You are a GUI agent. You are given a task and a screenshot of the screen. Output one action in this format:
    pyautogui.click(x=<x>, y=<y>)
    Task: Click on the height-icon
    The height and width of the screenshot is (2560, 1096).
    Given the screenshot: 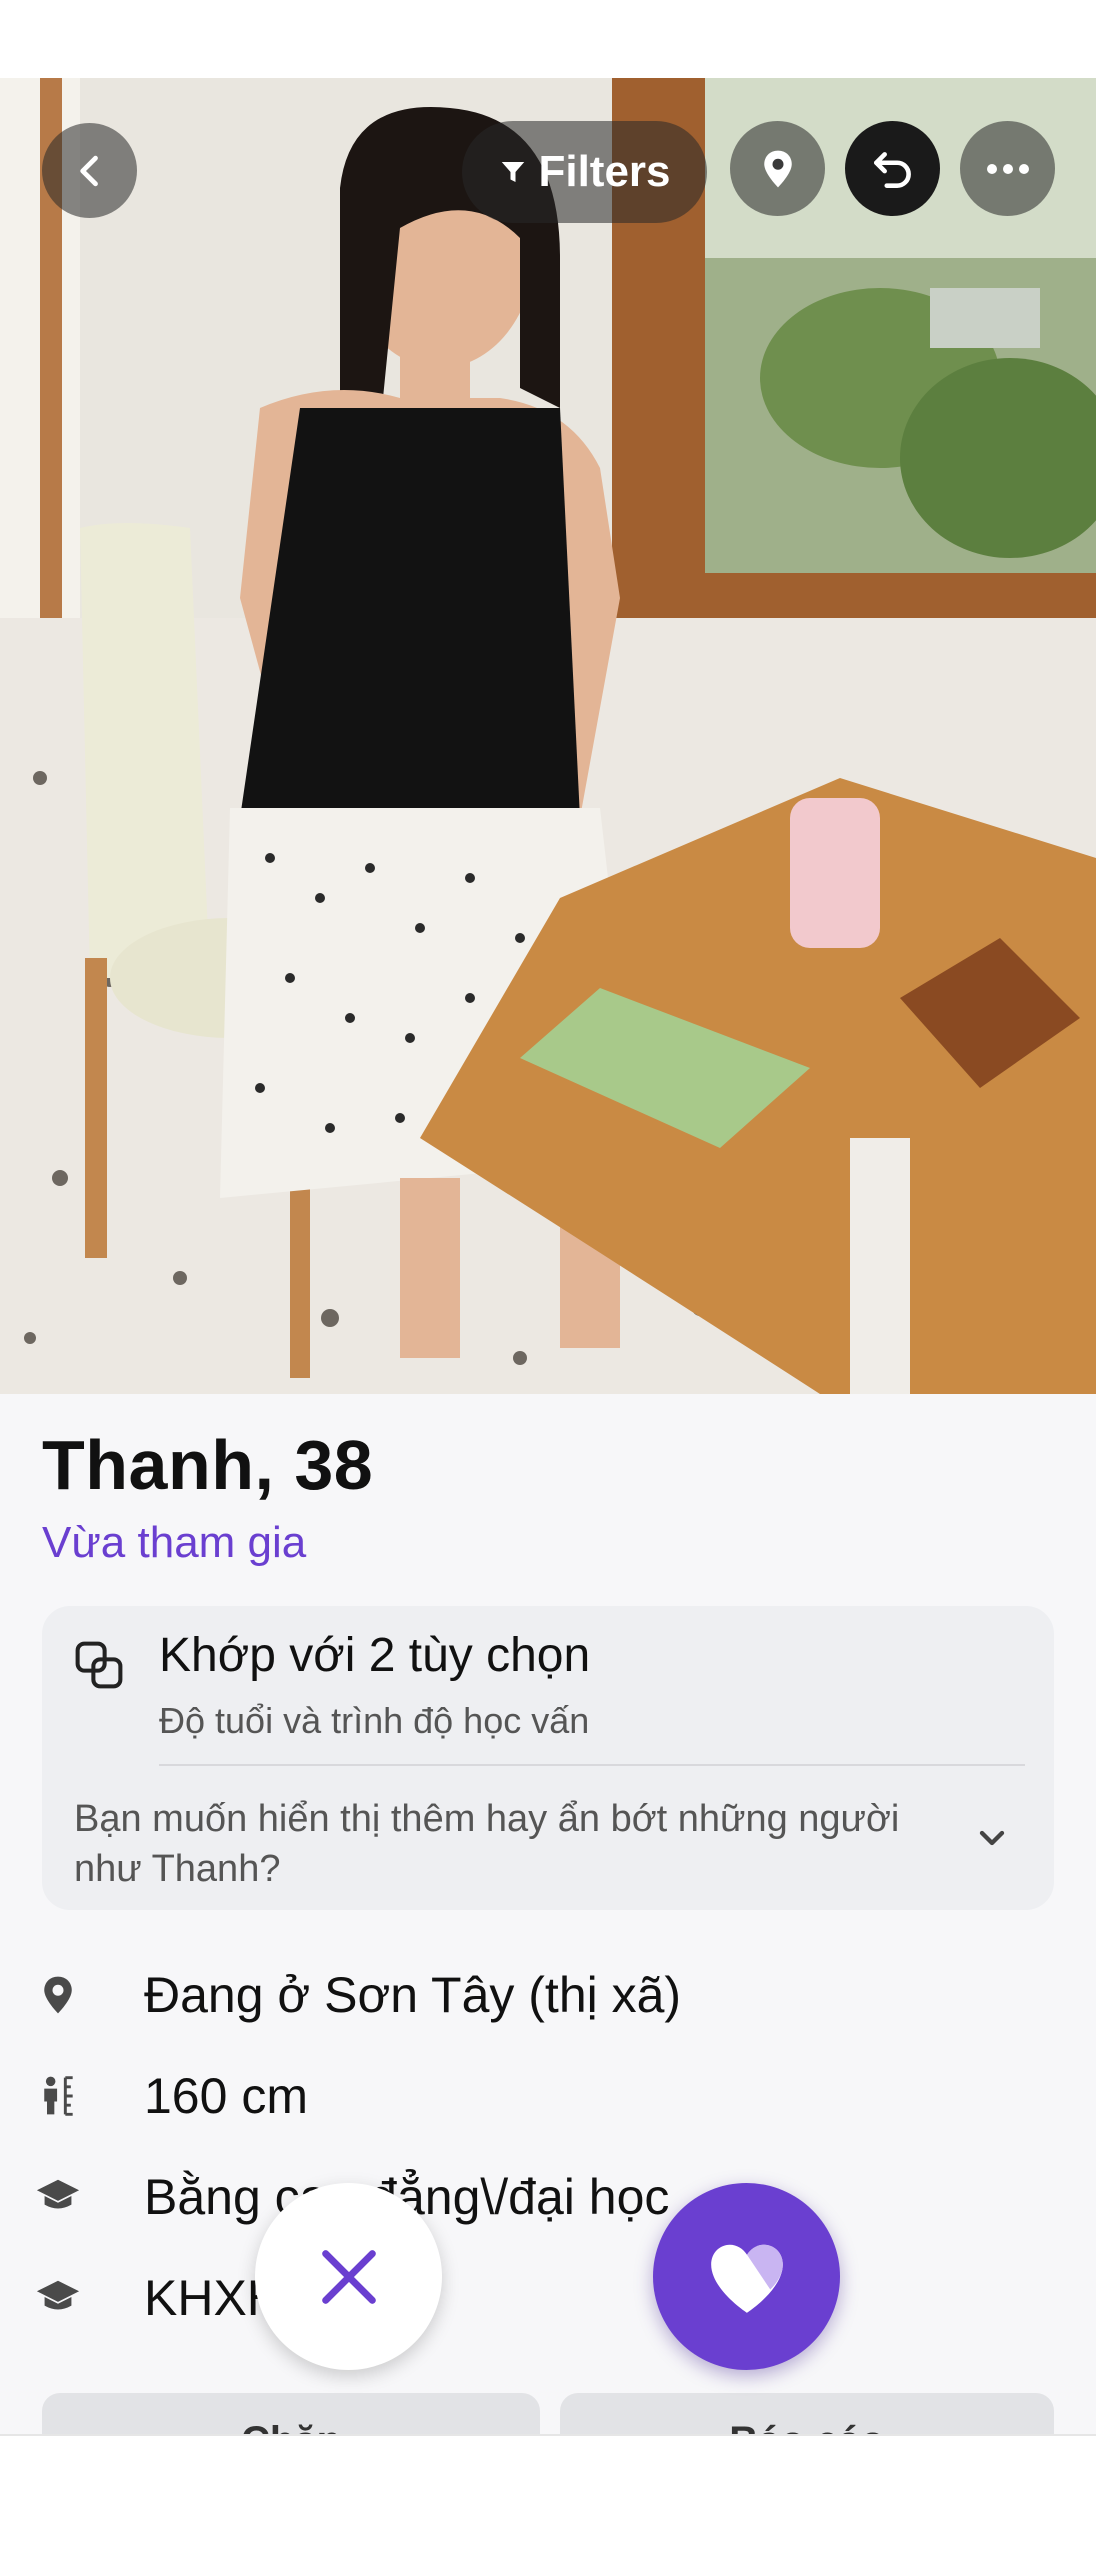 What is the action you would take?
    pyautogui.click(x=58, y=2096)
    